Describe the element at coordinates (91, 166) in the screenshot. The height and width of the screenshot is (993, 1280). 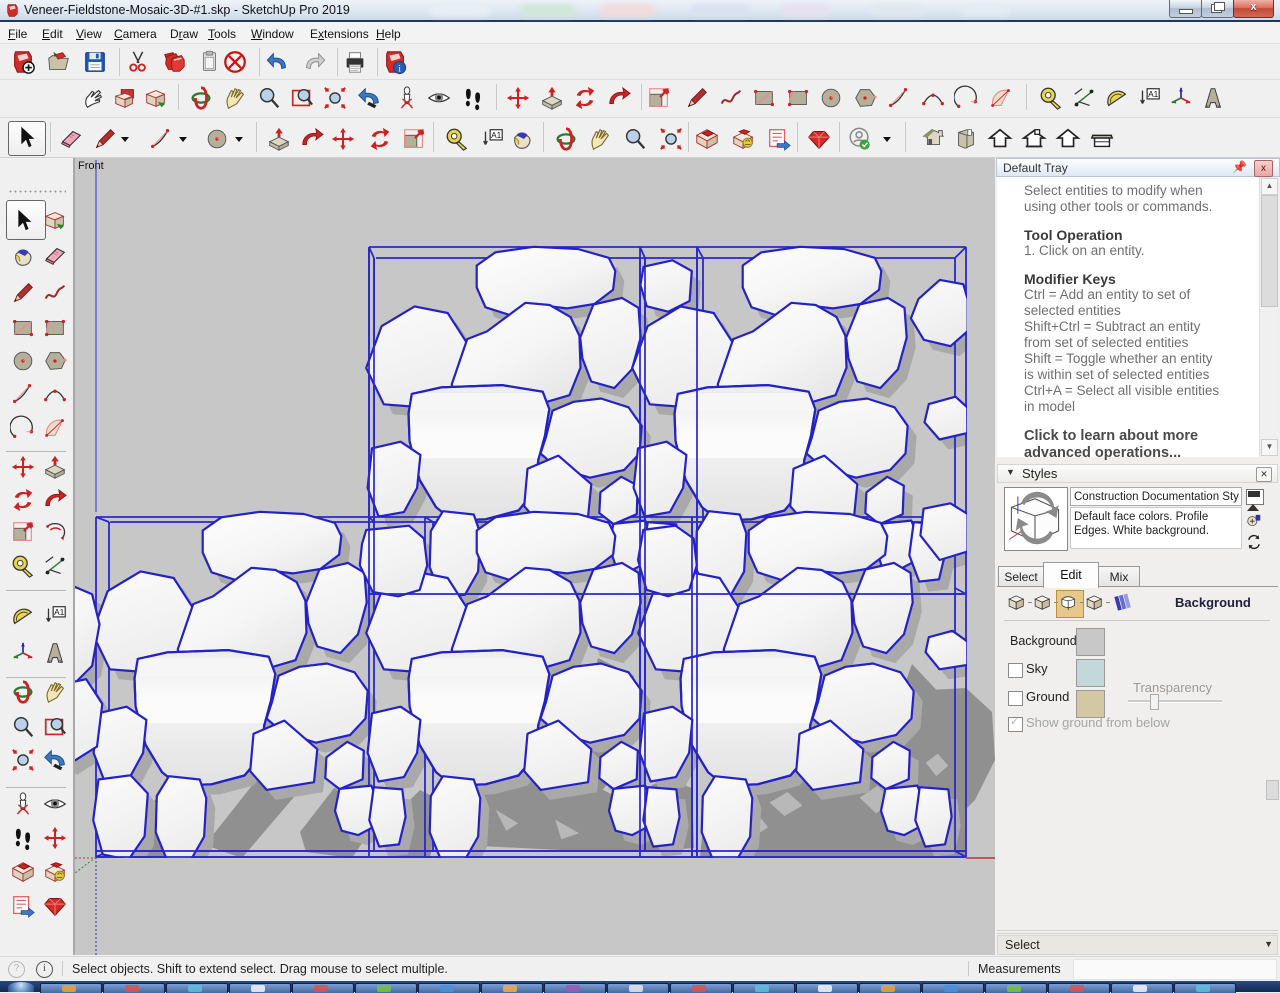
I see `svg-text: Front` at that location.